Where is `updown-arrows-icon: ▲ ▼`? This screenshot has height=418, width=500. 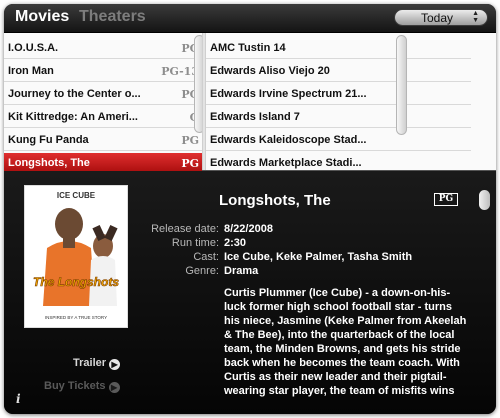 updown-arrows-icon: ▲ ▼ is located at coordinates (475, 17).